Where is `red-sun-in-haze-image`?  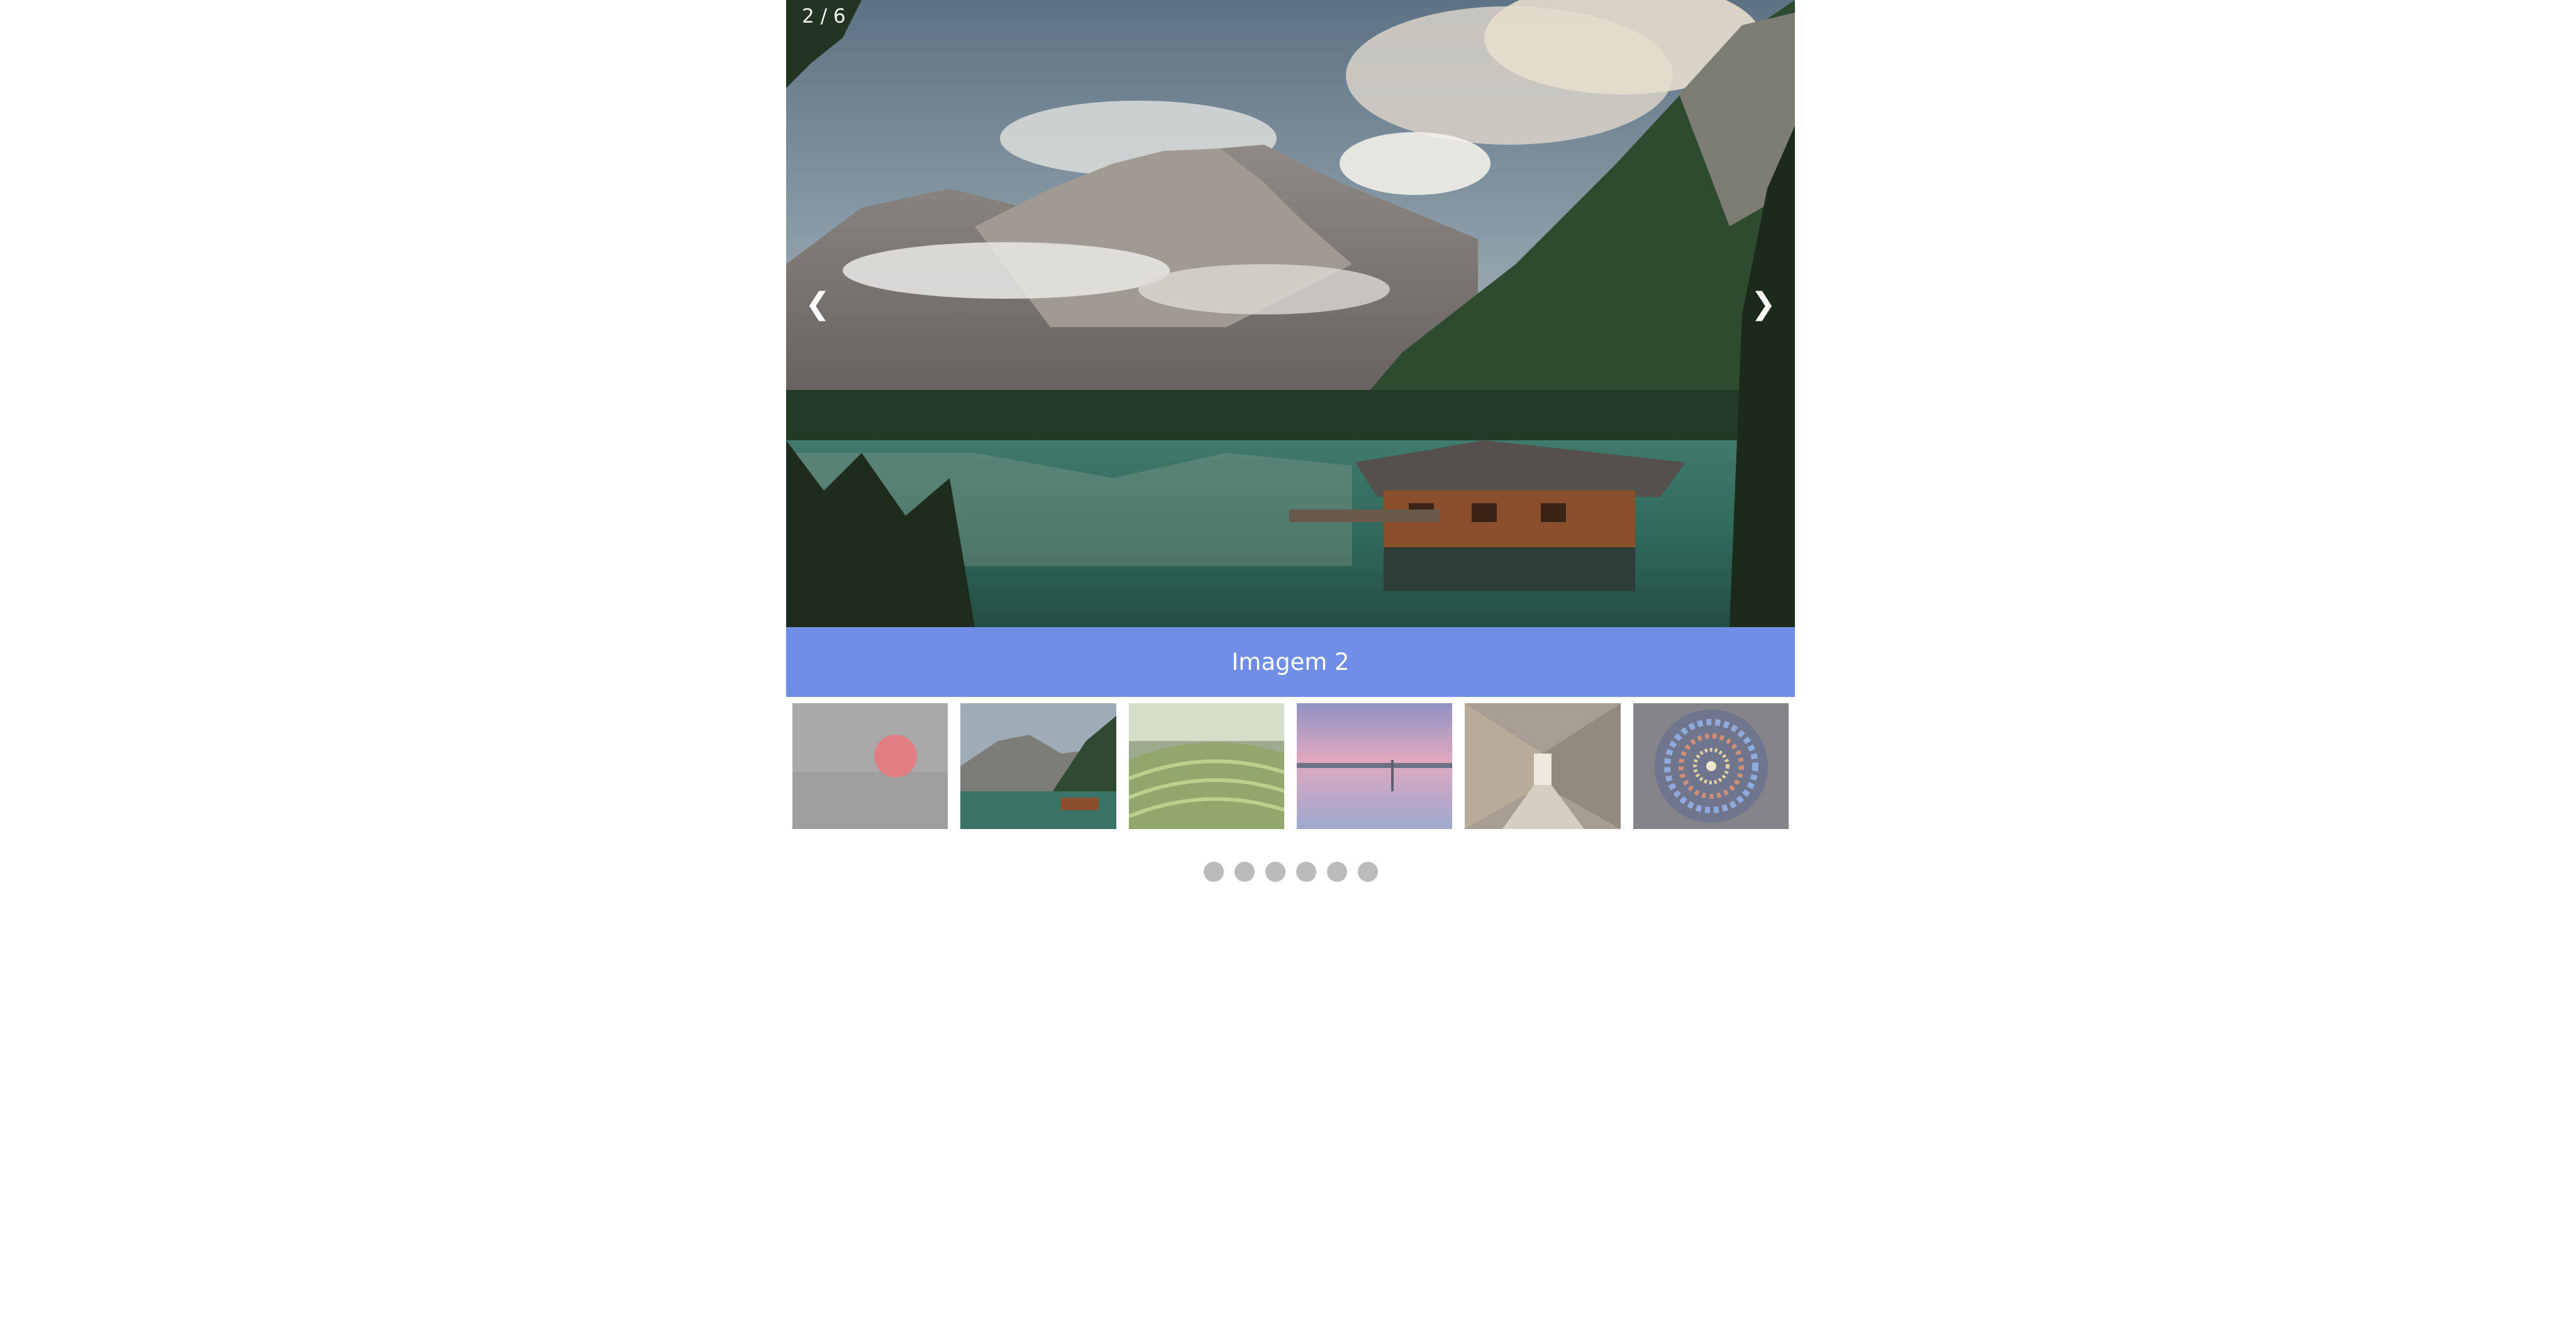
red-sun-in-haze-image is located at coordinates (870, 766).